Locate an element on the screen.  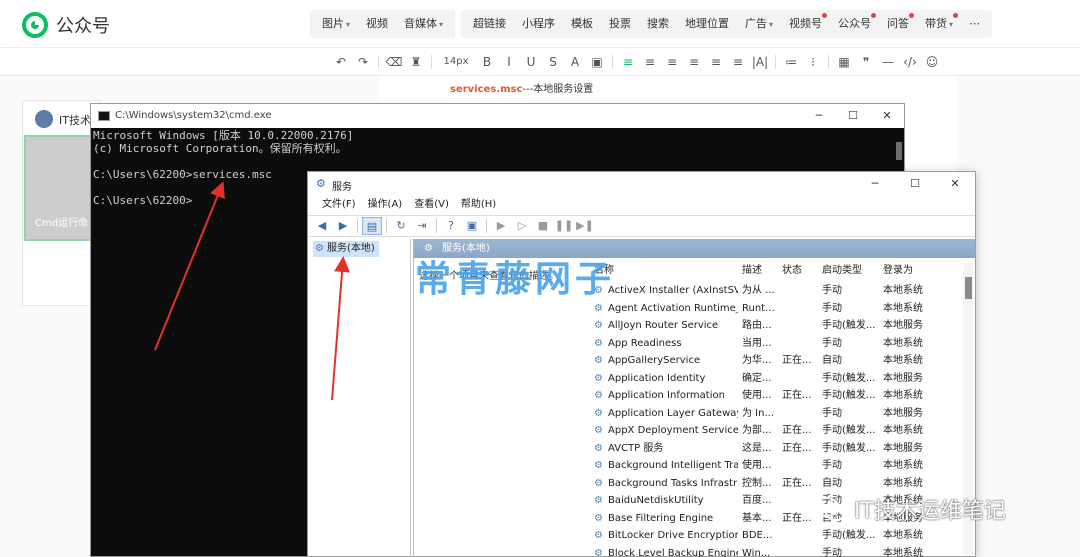
service-gear-icon: ⚙ is located at coordinates (598, 483).